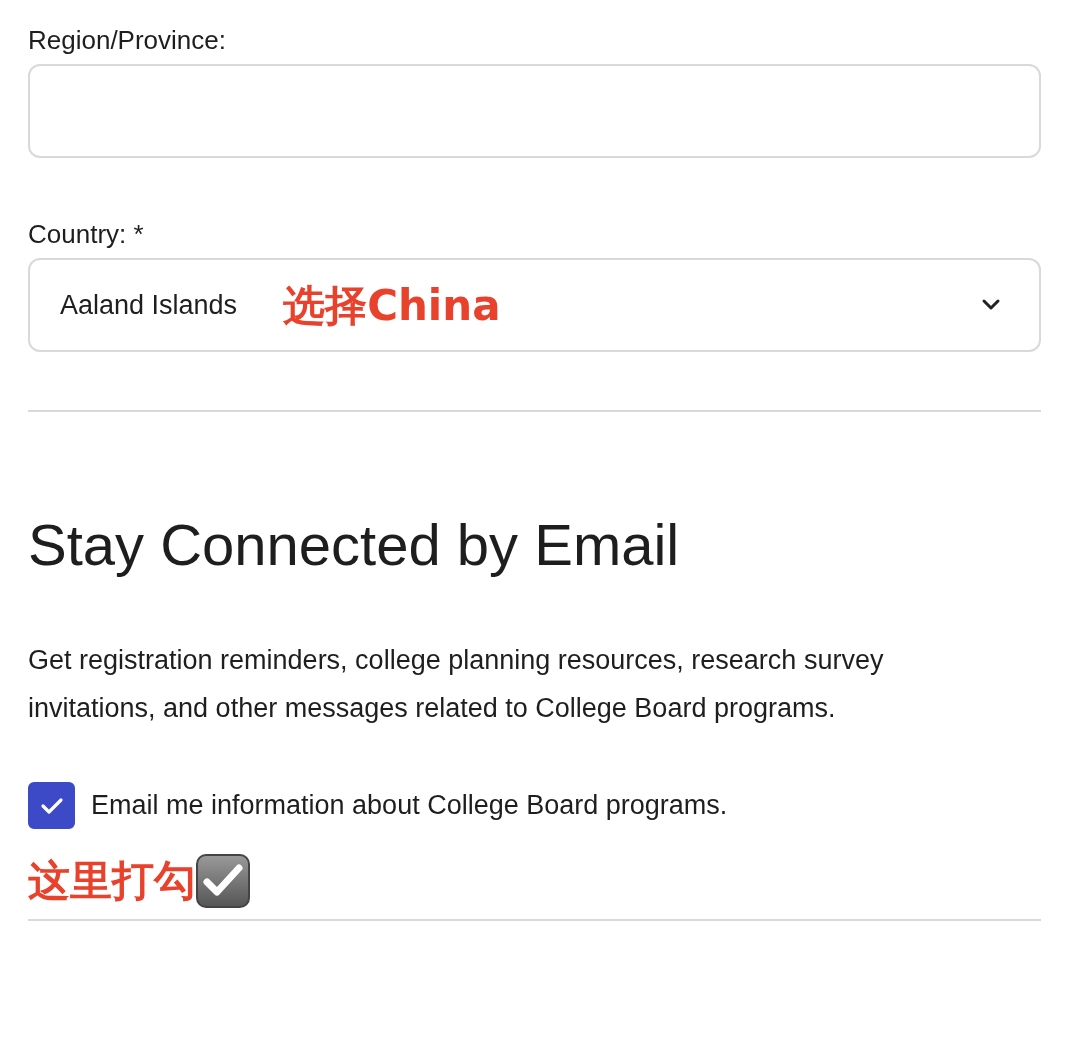  I want to click on check-icon, so click(51, 805).